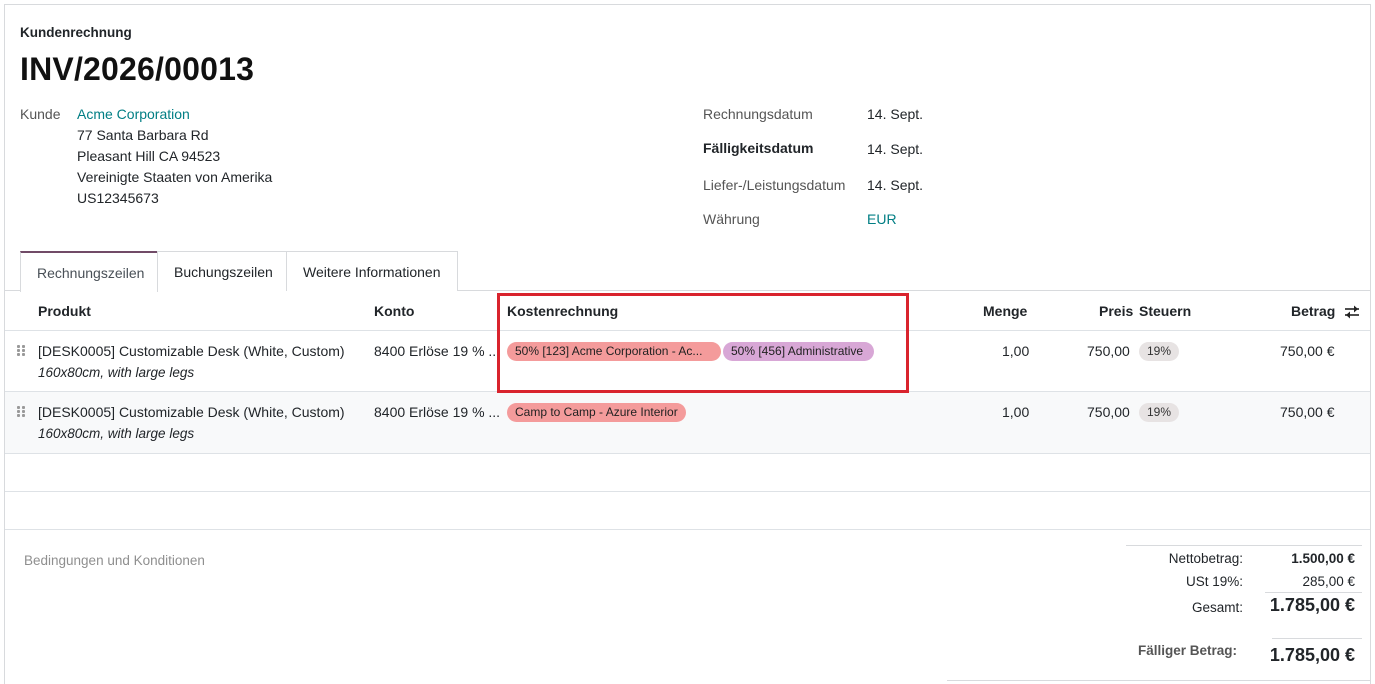  I want to click on customer-address-line: Vereinigte Staaten von Amerika, so click(175, 177).